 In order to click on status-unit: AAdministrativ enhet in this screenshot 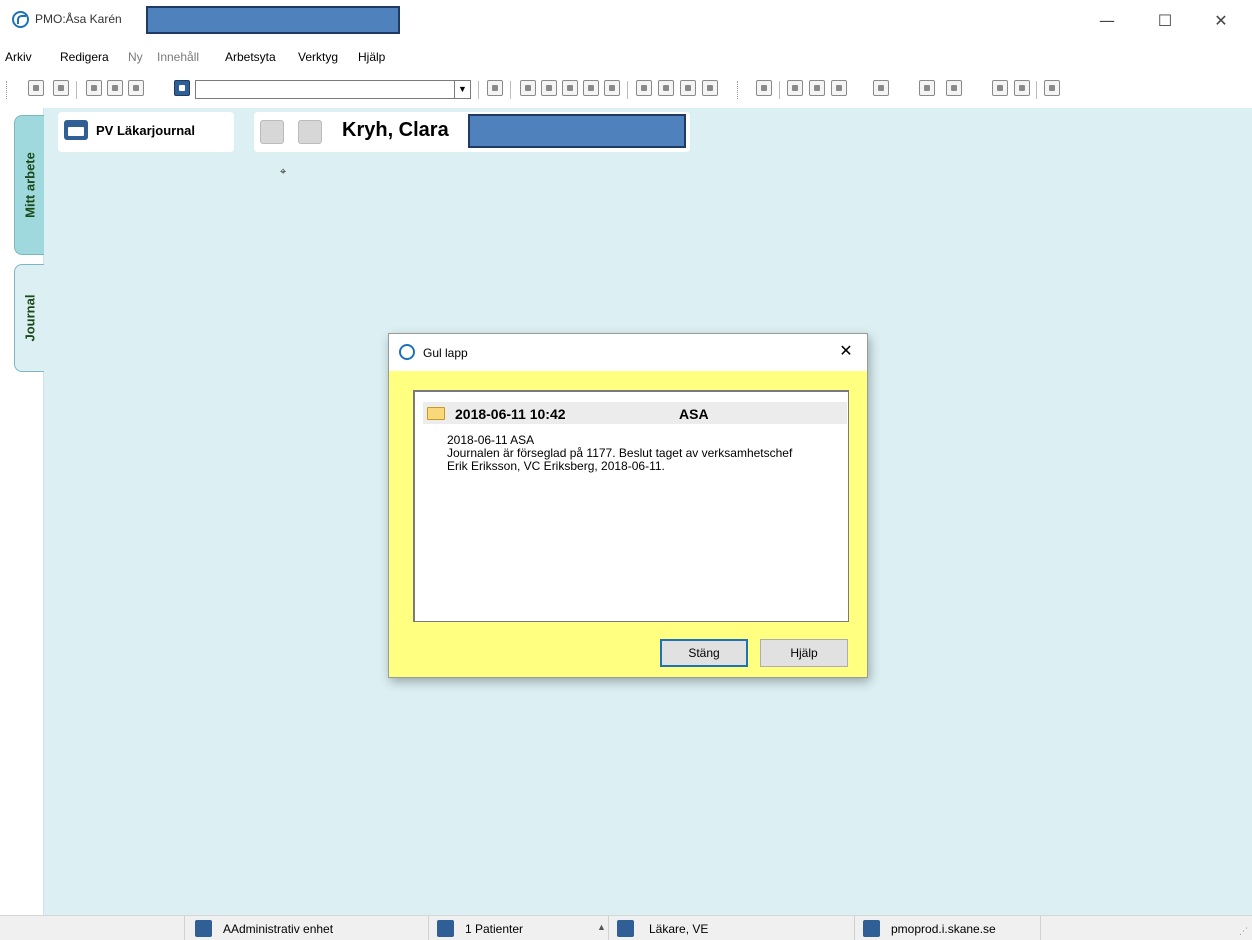, I will do `click(306, 928)`.